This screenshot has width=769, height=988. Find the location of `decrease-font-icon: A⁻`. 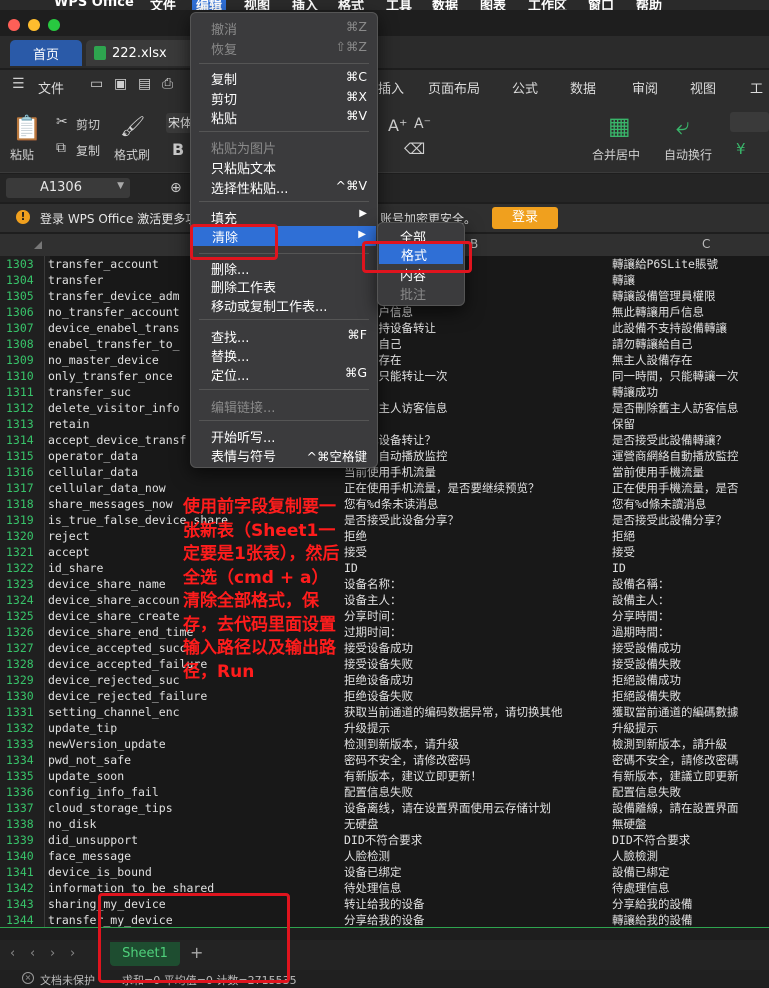

decrease-font-icon: A⁻ is located at coordinates (422, 124).